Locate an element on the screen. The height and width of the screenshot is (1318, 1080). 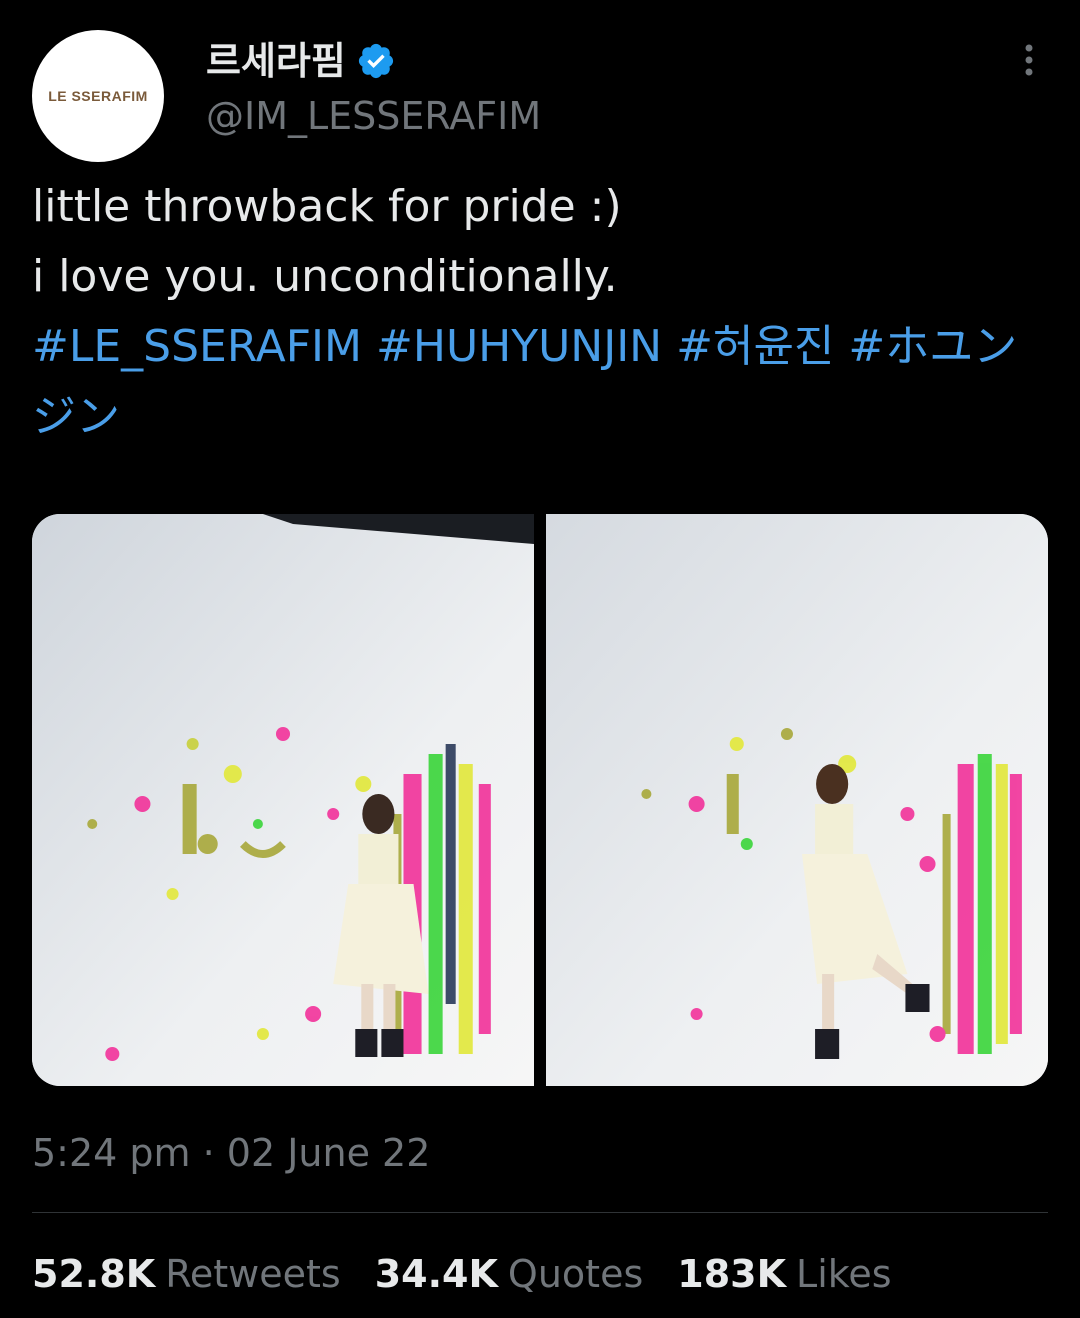
name-row: 르세라핌 is located at coordinates (301, 61).